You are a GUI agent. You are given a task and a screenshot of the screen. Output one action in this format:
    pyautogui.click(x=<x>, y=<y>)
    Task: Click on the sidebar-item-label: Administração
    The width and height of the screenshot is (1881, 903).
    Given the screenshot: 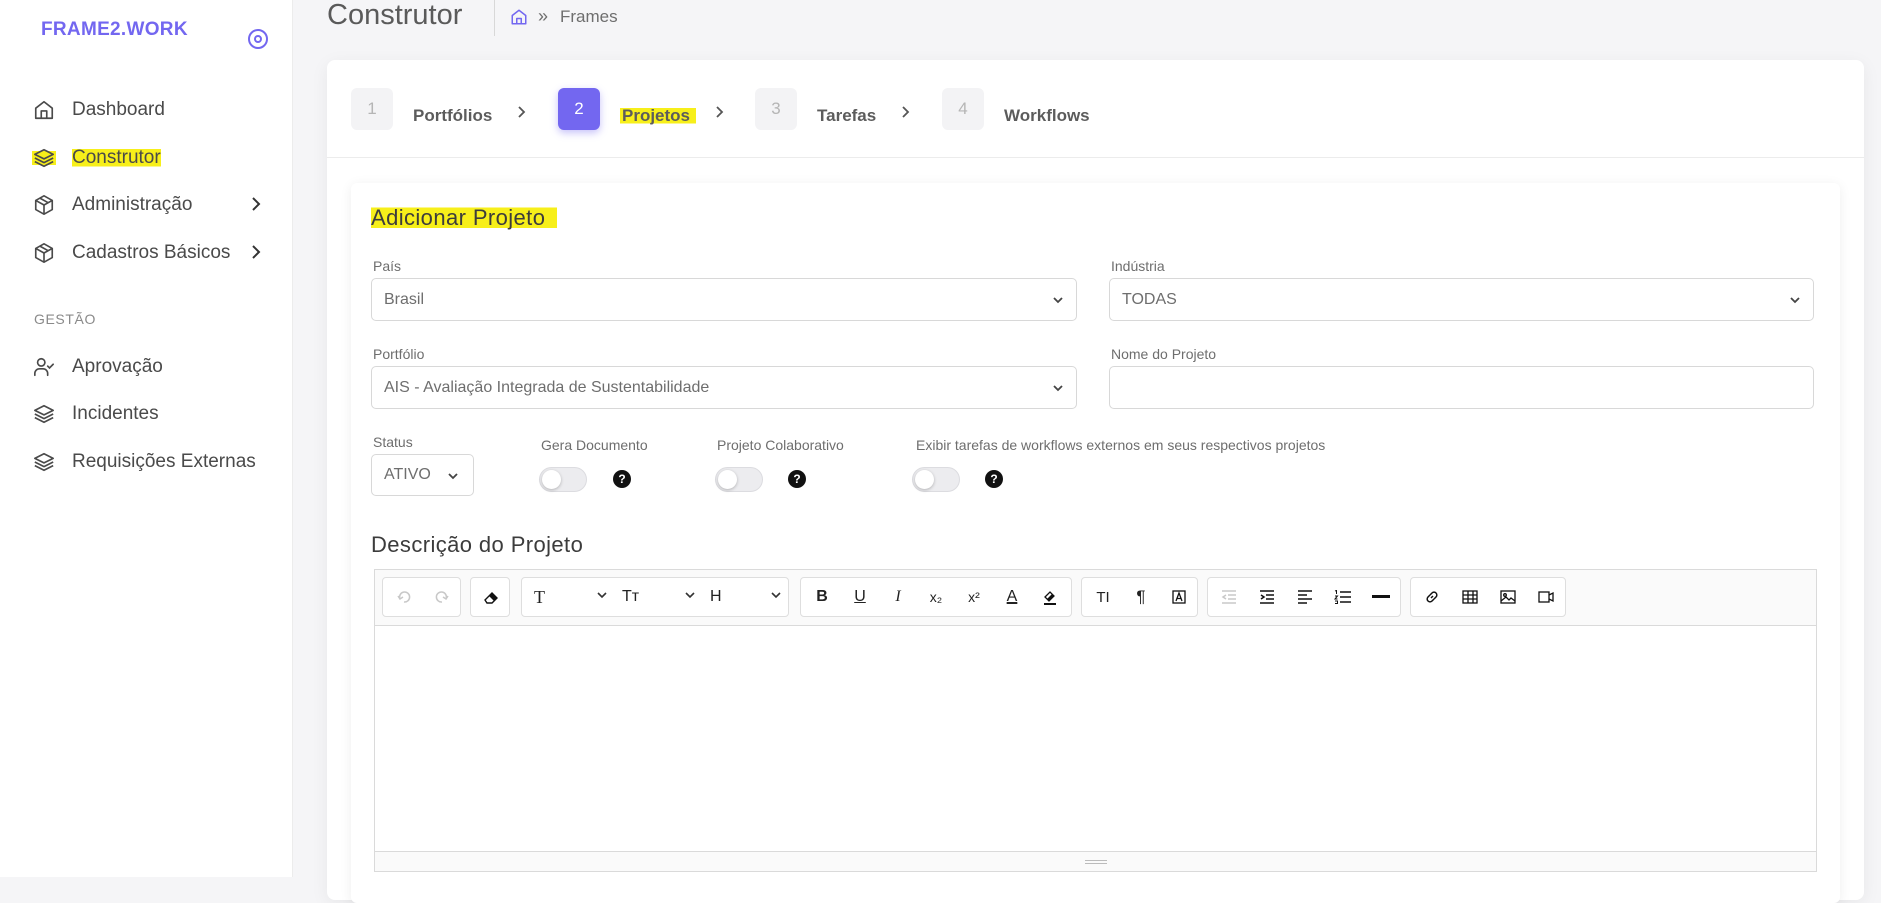 What is the action you would take?
    pyautogui.click(x=132, y=204)
    